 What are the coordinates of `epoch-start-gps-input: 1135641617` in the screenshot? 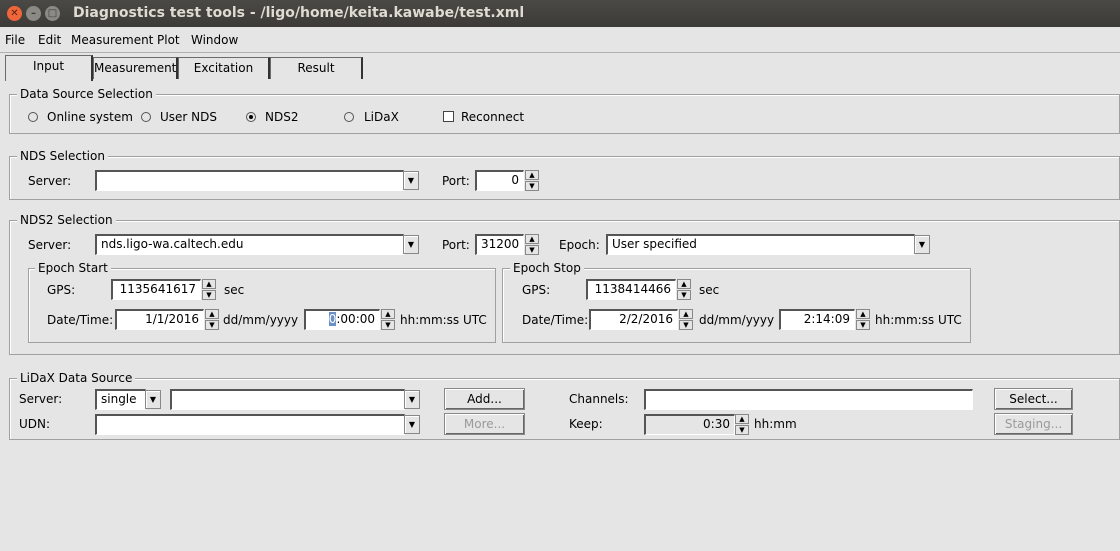 It's located at (156, 289).